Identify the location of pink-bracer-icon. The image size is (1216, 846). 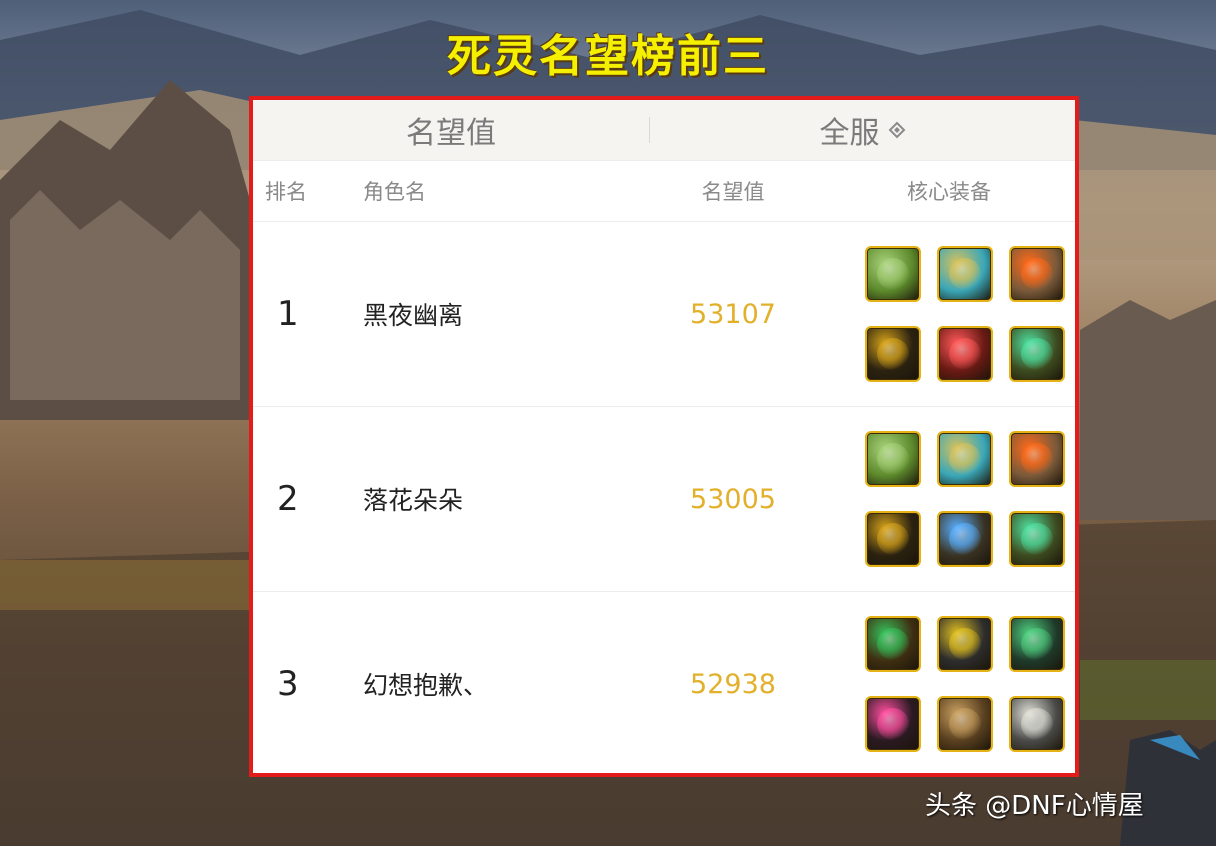
(893, 724).